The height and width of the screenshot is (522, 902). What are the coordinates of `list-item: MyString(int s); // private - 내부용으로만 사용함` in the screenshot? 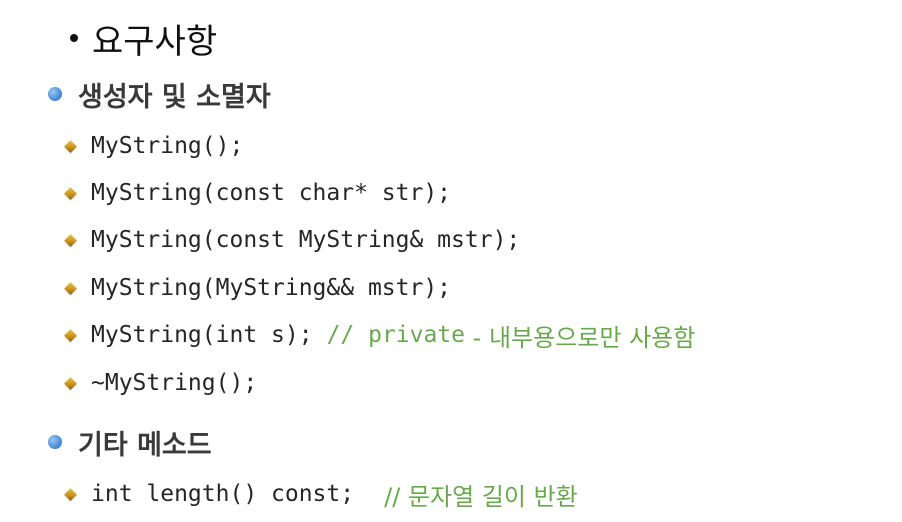 It's located at (379, 335).